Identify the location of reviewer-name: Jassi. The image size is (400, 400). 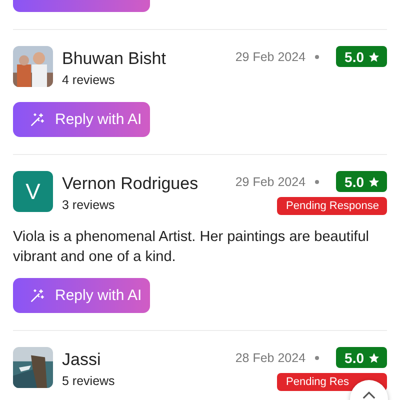
(82, 360).